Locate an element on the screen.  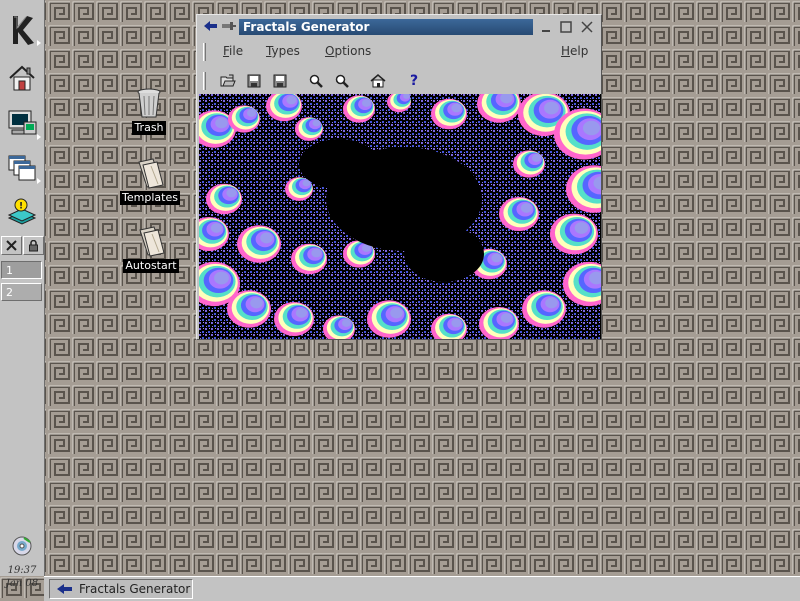
zoom-in-button is located at coordinates (316, 81).